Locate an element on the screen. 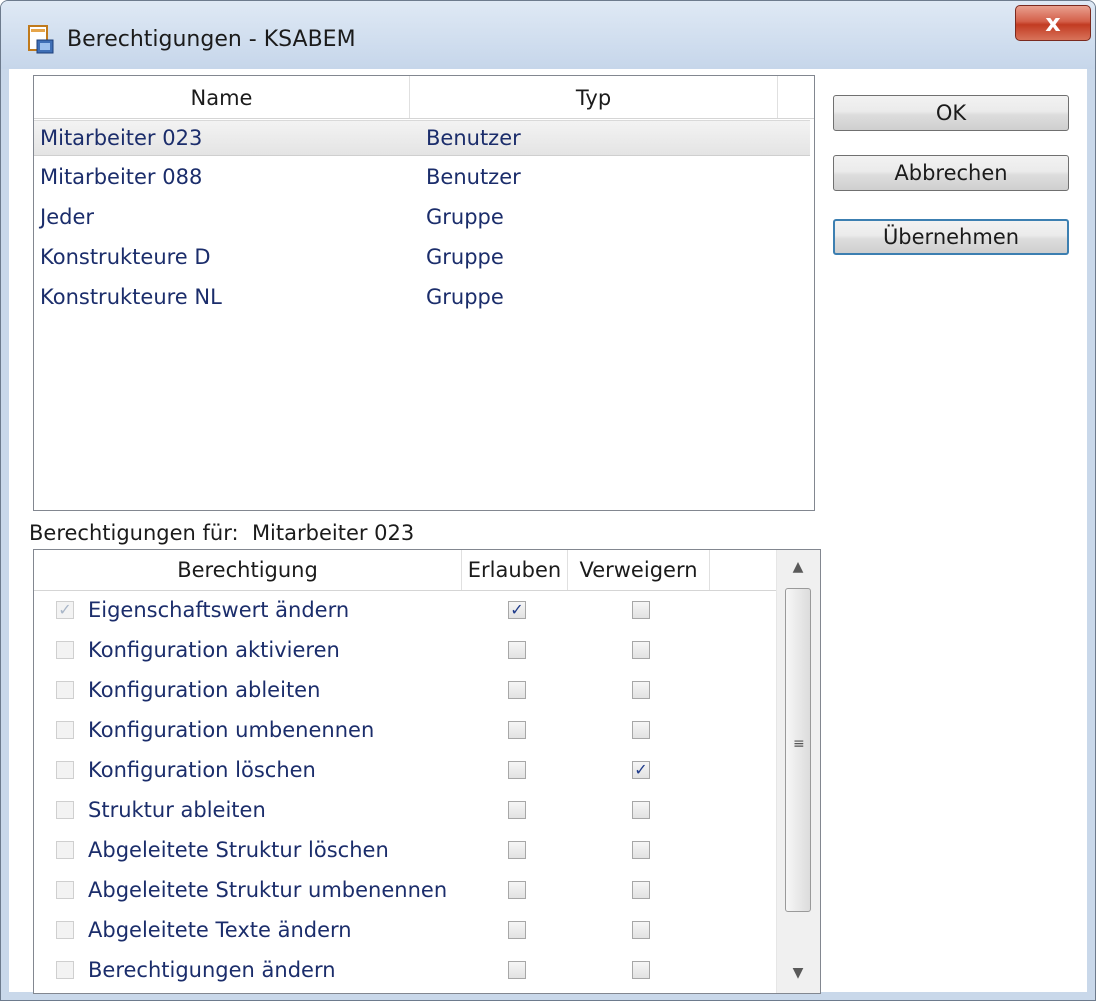  user-name: Jeder is located at coordinates (67, 217).